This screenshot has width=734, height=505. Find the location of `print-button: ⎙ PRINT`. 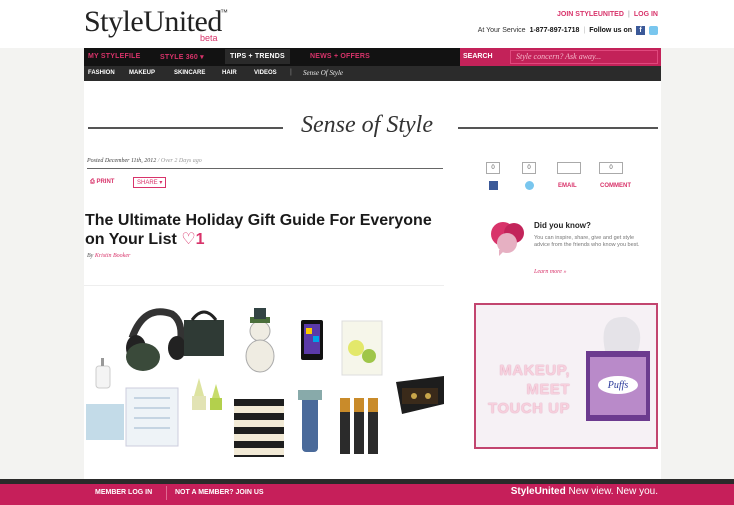

print-button: ⎙ PRINT is located at coordinates (102, 182).